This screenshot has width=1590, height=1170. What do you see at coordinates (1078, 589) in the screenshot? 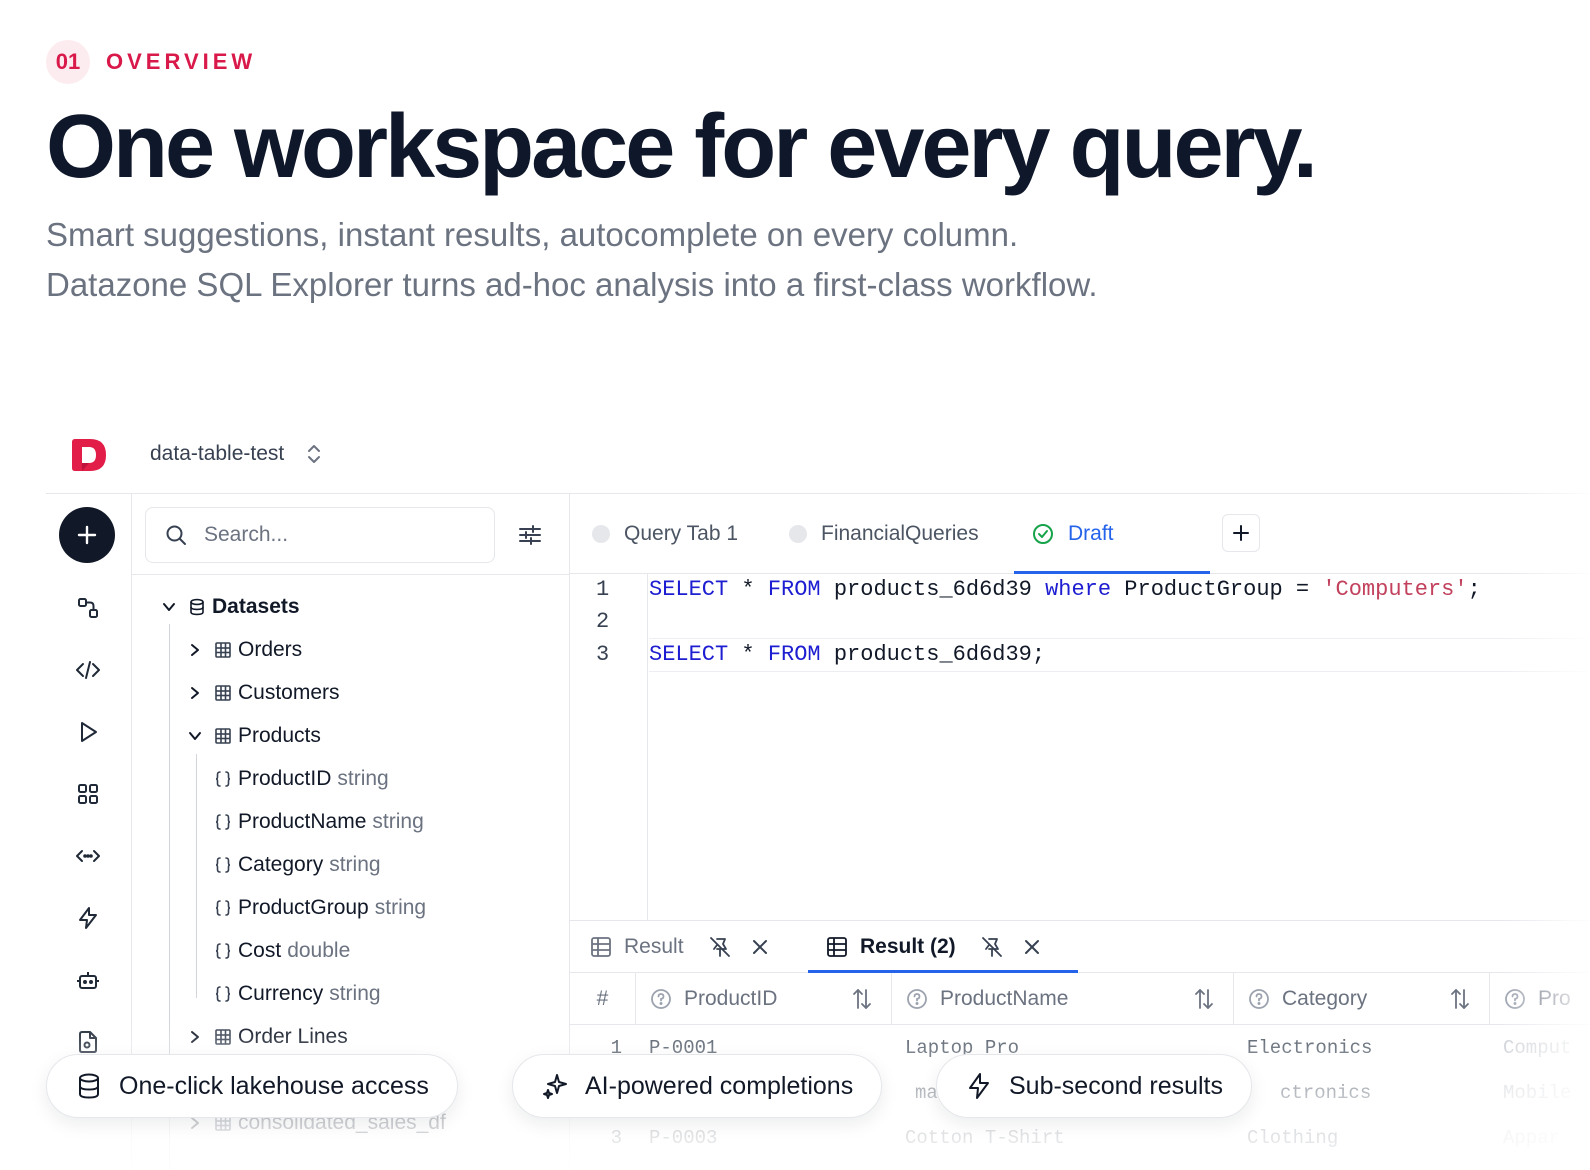
I see `sql-keyword: where` at bounding box center [1078, 589].